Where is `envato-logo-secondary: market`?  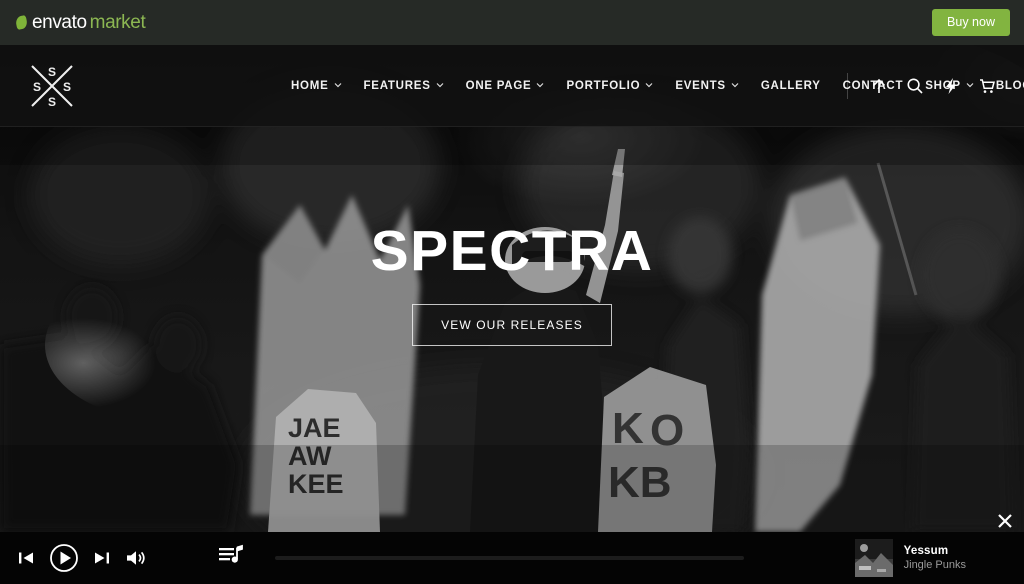 envato-logo-secondary: market is located at coordinates (117, 22).